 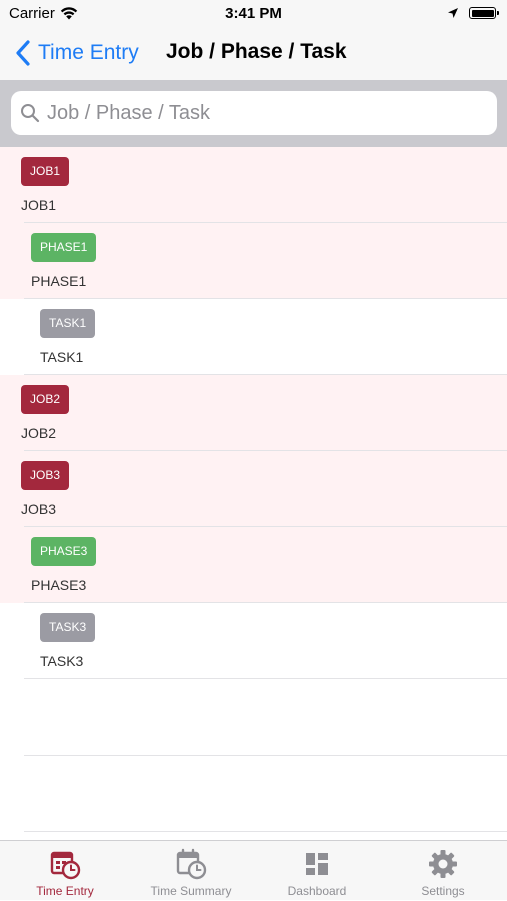 I want to click on list-item-label: JOB3, so click(x=39, y=509).